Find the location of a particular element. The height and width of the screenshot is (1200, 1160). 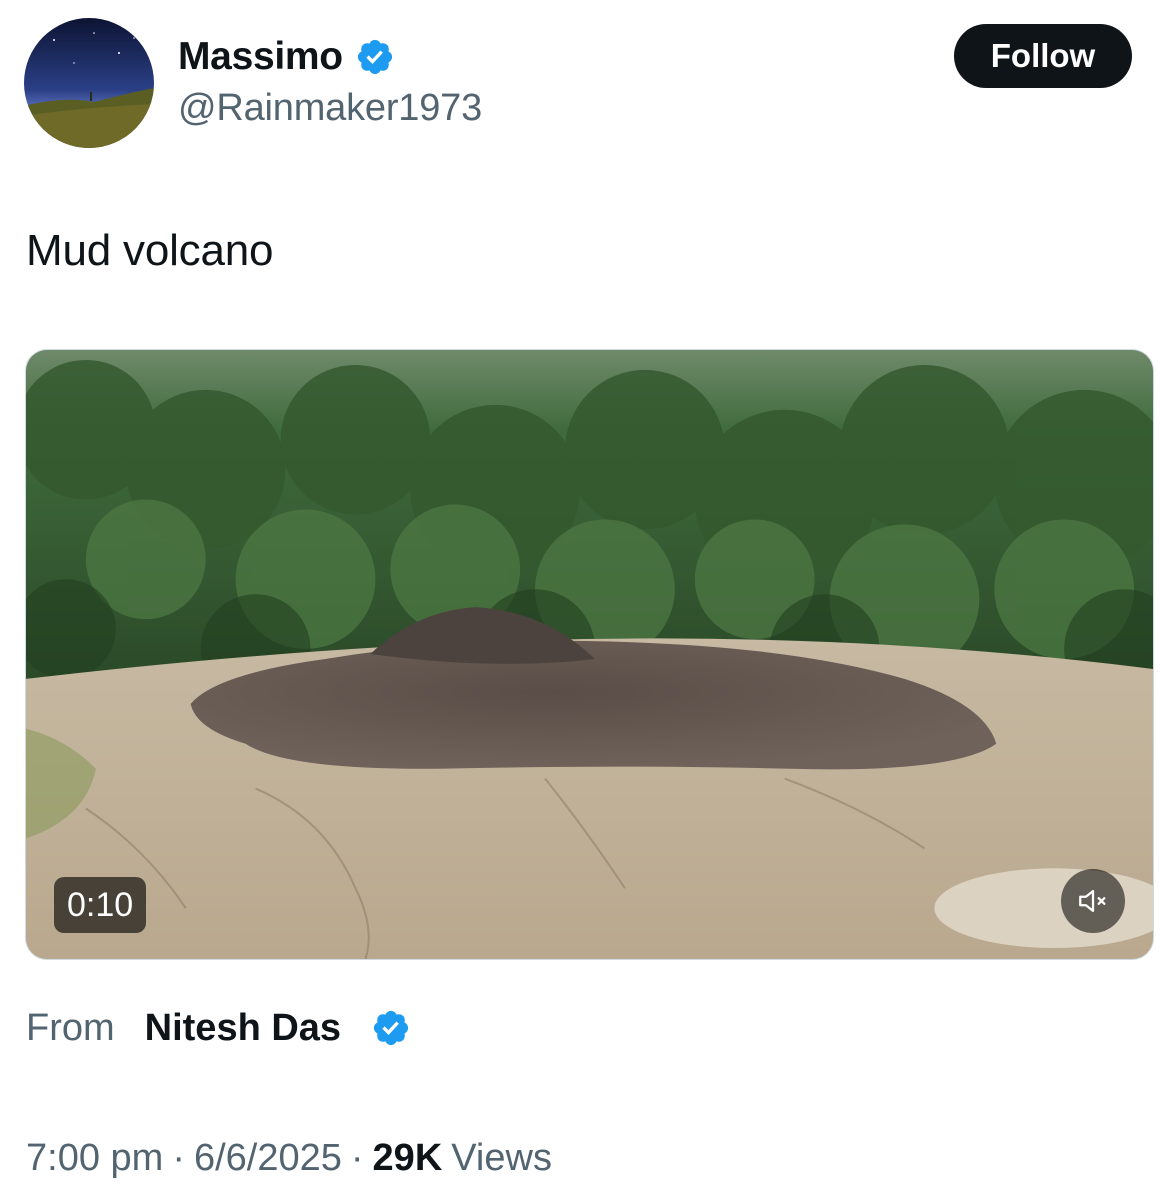

mute-toggle-button is located at coordinates (1093, 901).